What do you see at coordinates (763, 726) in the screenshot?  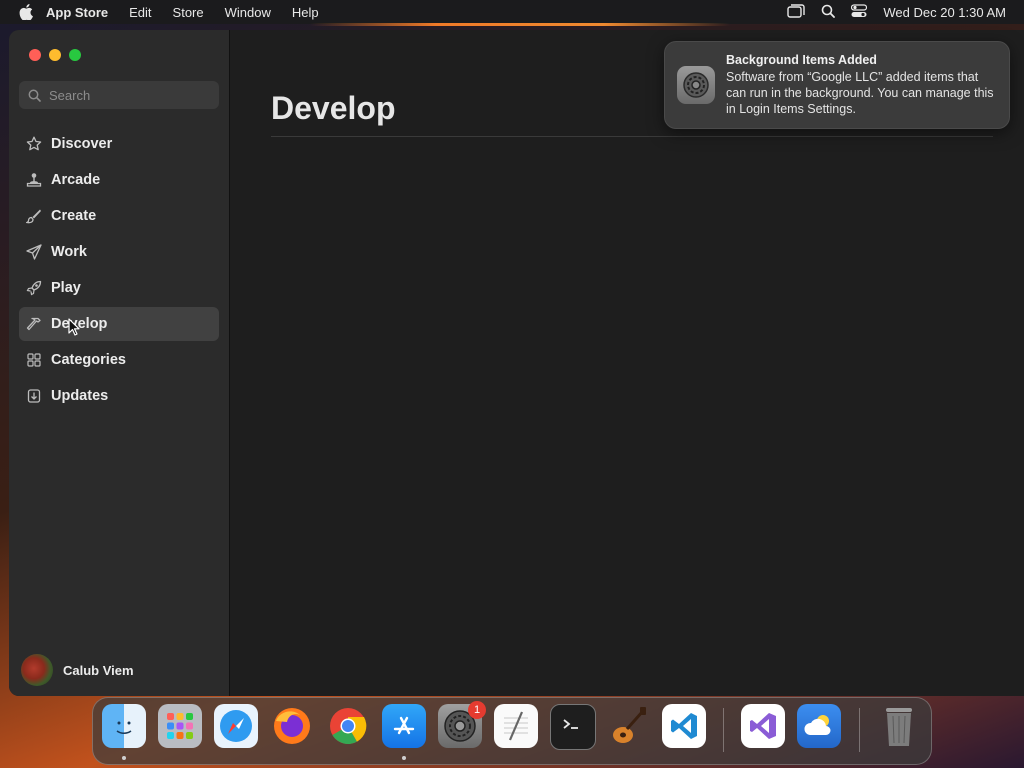 I see `visual-studio-icon` at bounding box center [763, 726].